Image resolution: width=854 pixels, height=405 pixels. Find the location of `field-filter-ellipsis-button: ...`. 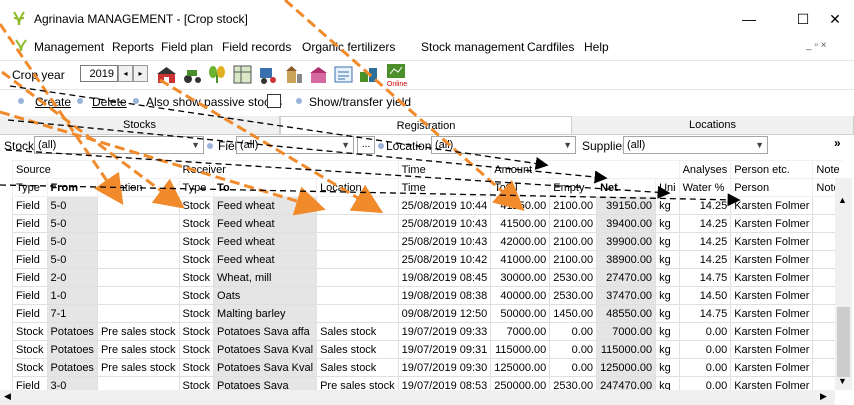

field-filter-ellipsis-button: ... is located at coordinates (366, 145).